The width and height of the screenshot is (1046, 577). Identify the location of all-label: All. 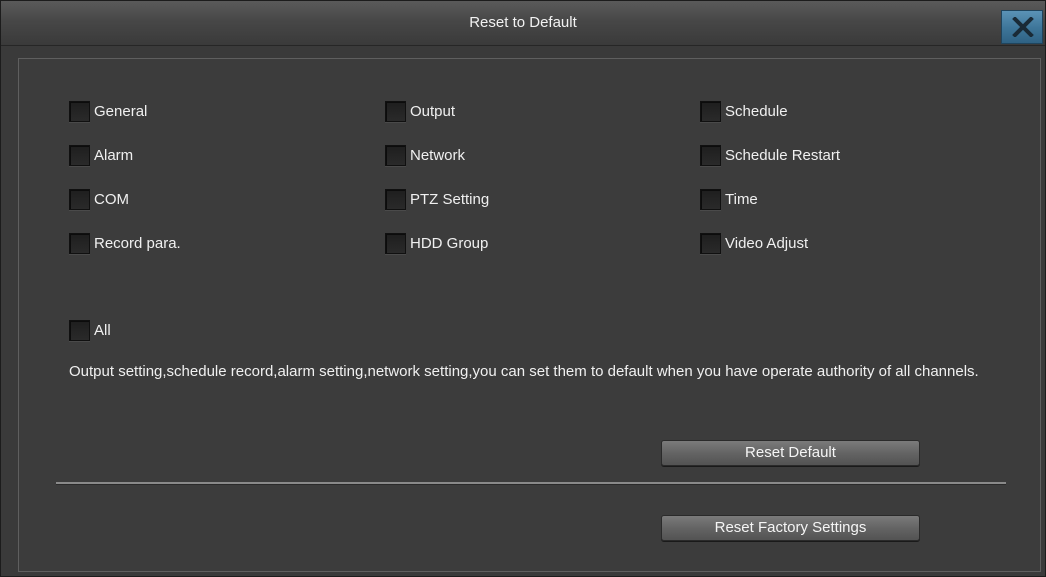
(102, 330).